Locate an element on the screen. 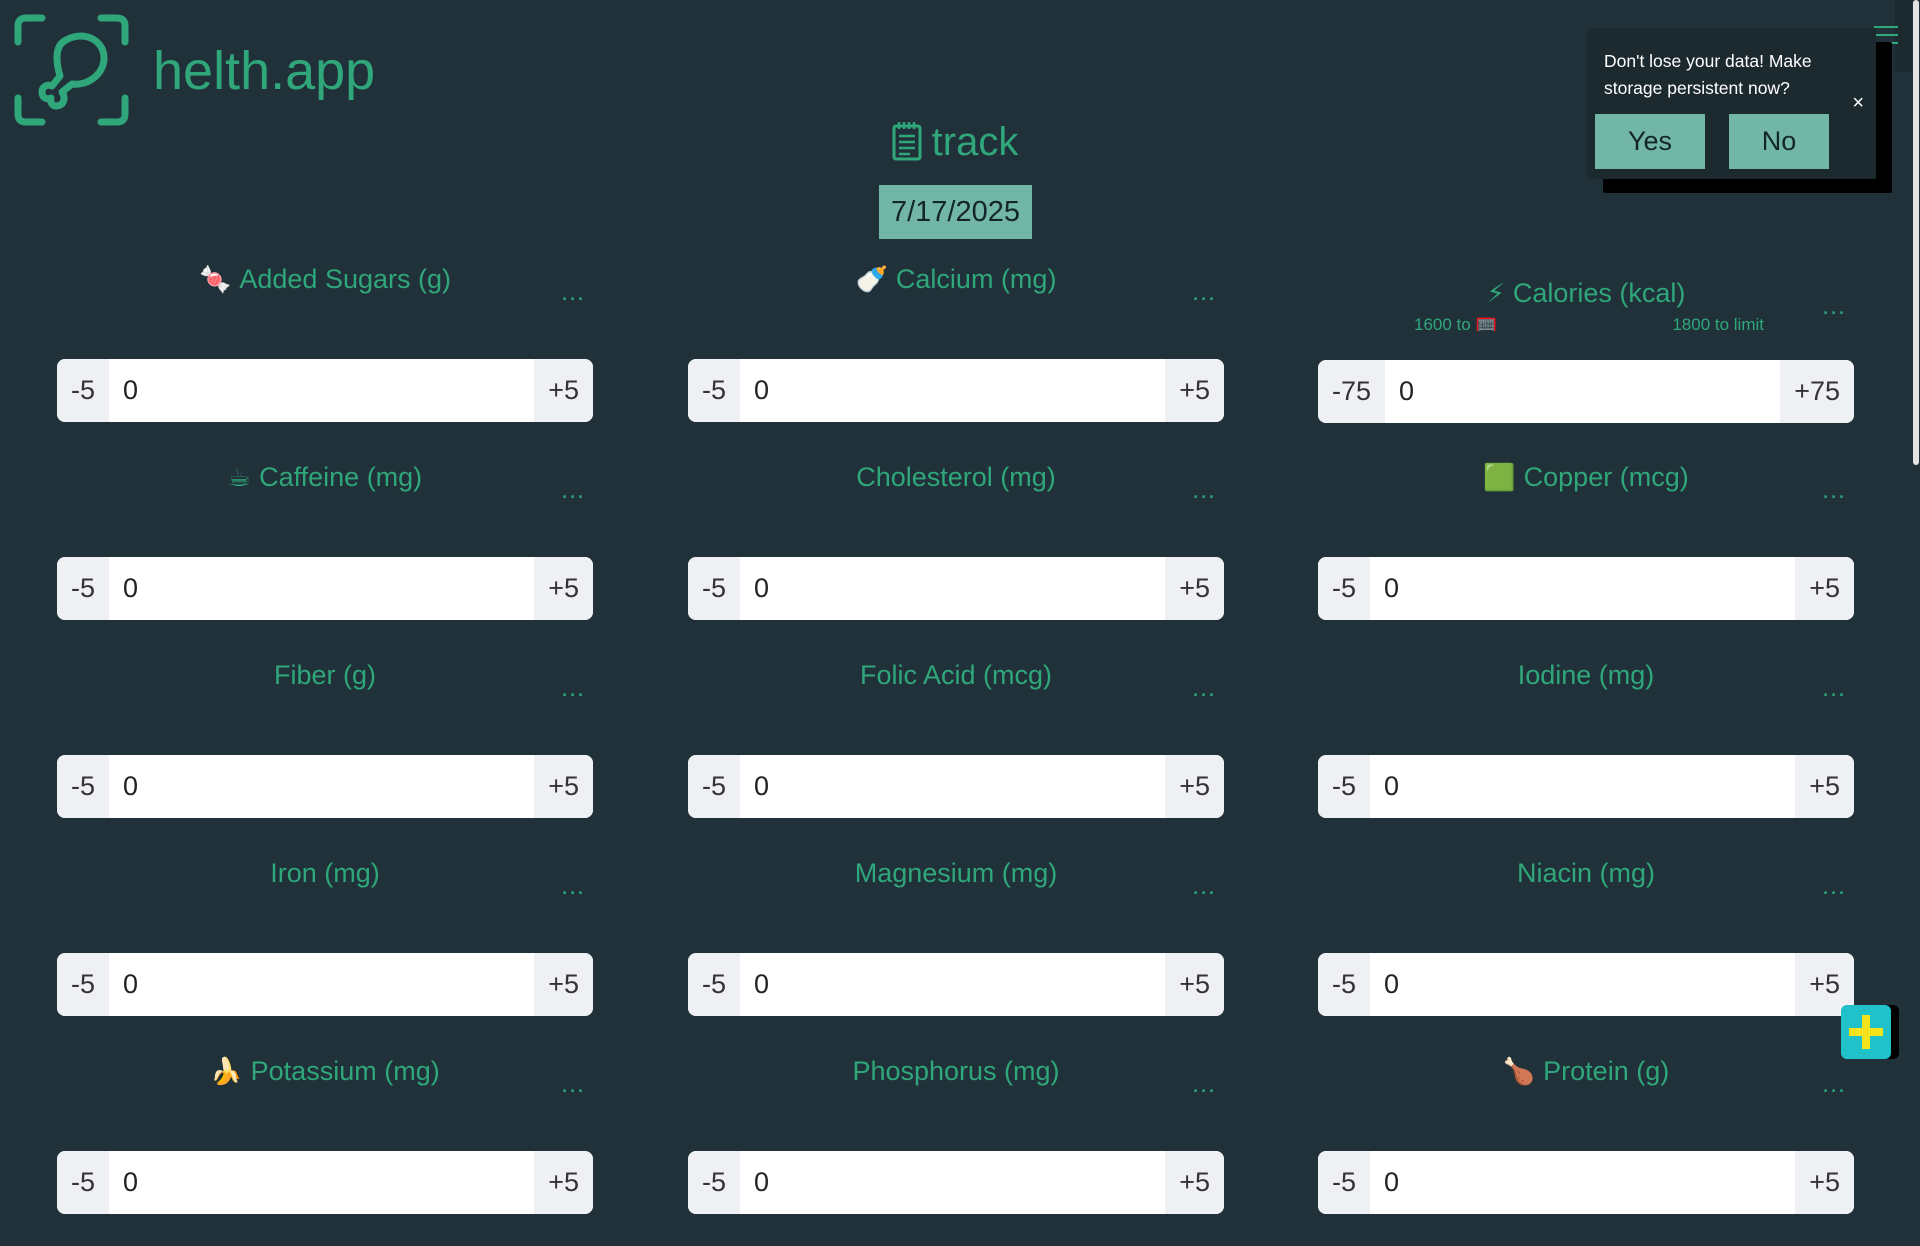 Image resolution: width=1920 pixels, height=1246 pixels. nutrient-label: Folic Acid (mcg) is located at coordinates (956, 675).